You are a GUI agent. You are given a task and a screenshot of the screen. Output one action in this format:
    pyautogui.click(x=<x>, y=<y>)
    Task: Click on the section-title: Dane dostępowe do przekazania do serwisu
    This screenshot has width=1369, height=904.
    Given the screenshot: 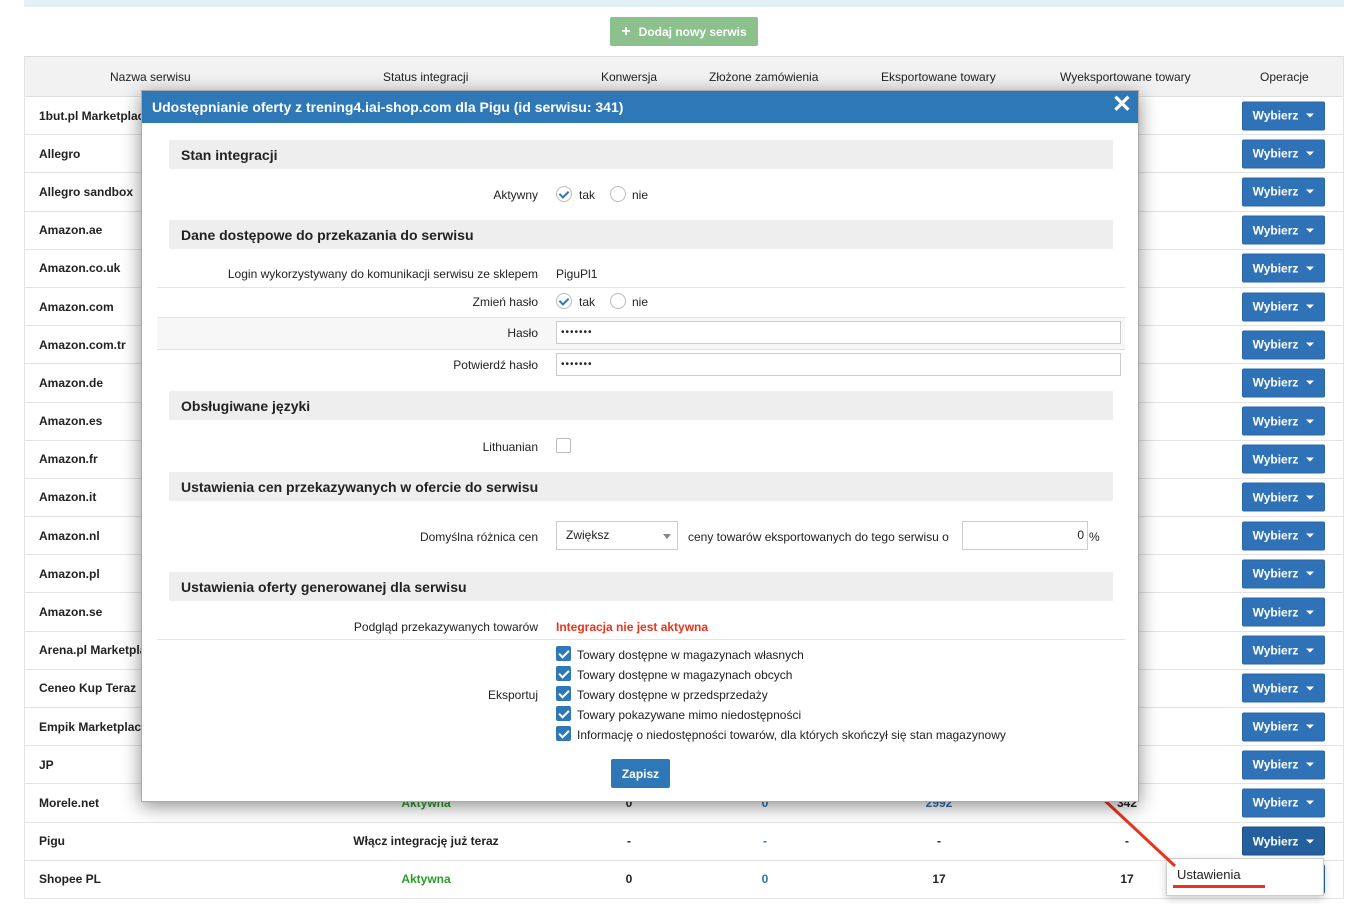 What is the action you would take?
    pyautogui.click(x=327, y=235)
    